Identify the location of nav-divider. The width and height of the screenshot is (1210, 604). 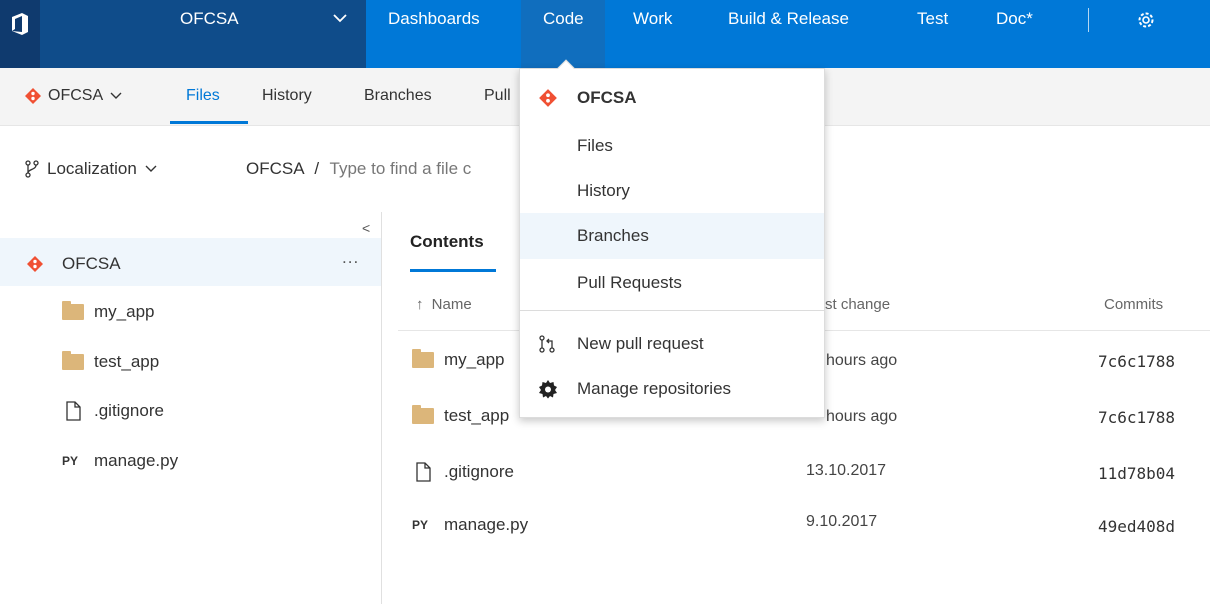
(1088, 20).